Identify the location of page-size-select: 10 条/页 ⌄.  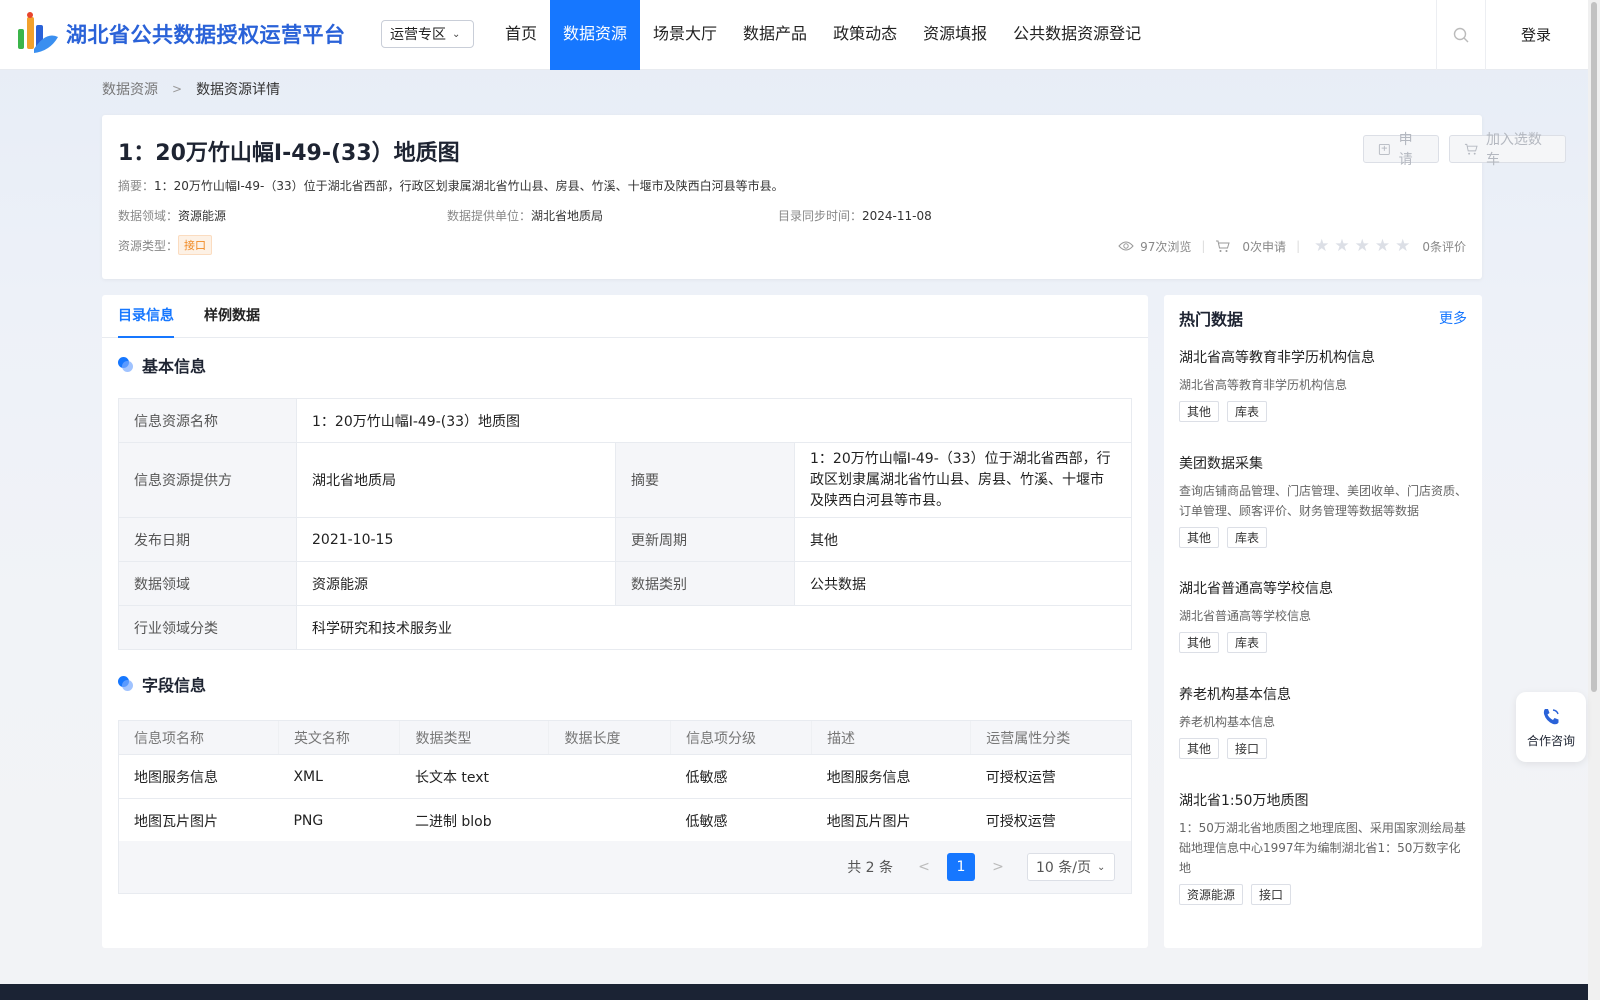
(1071, 867).